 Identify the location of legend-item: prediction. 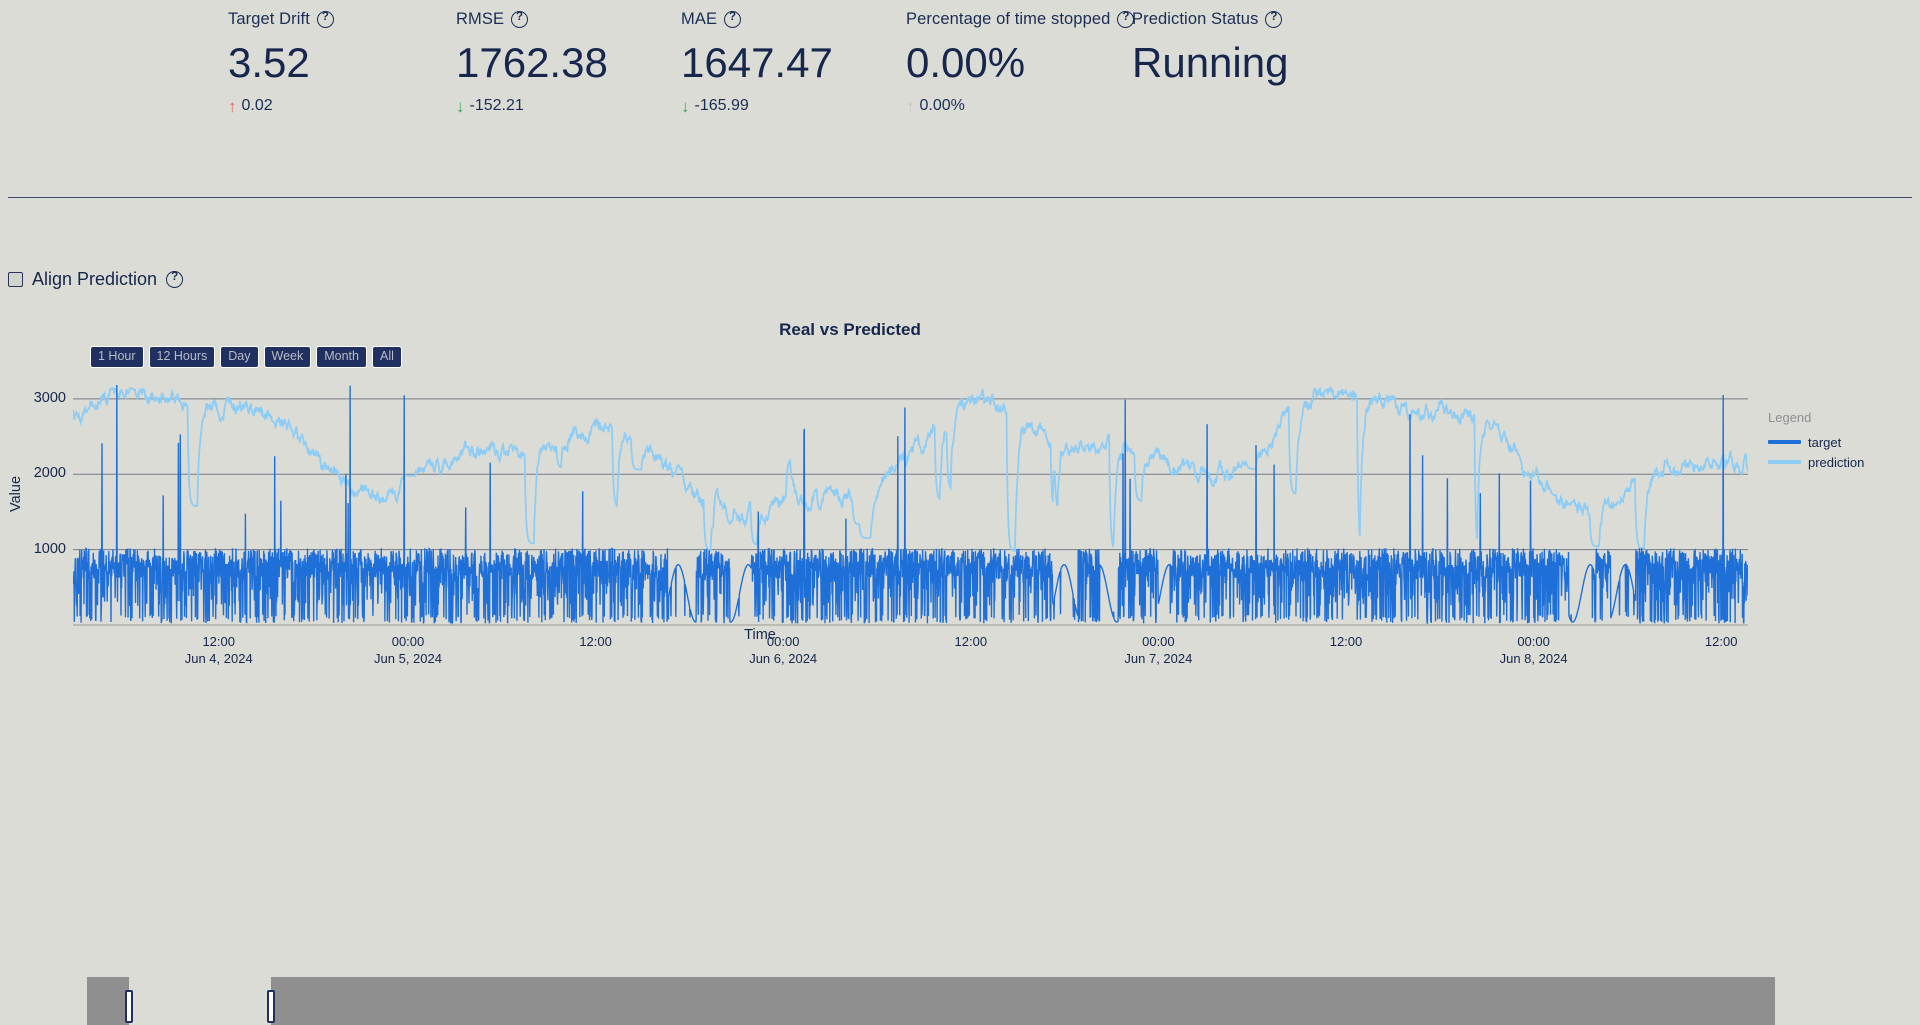
(1840, 462).